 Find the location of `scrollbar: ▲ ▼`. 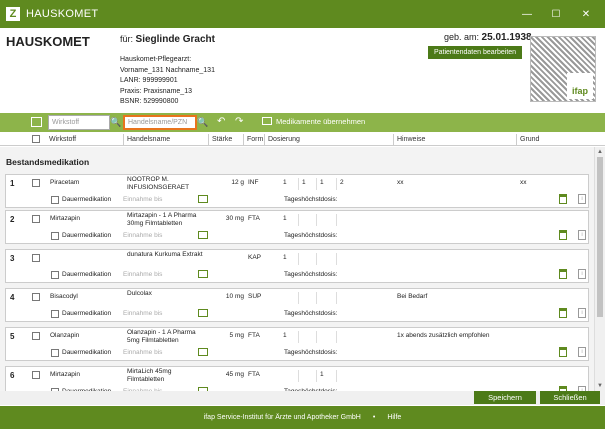

scrollbar: ▲ ▼ is located at coordinates (599, 269).